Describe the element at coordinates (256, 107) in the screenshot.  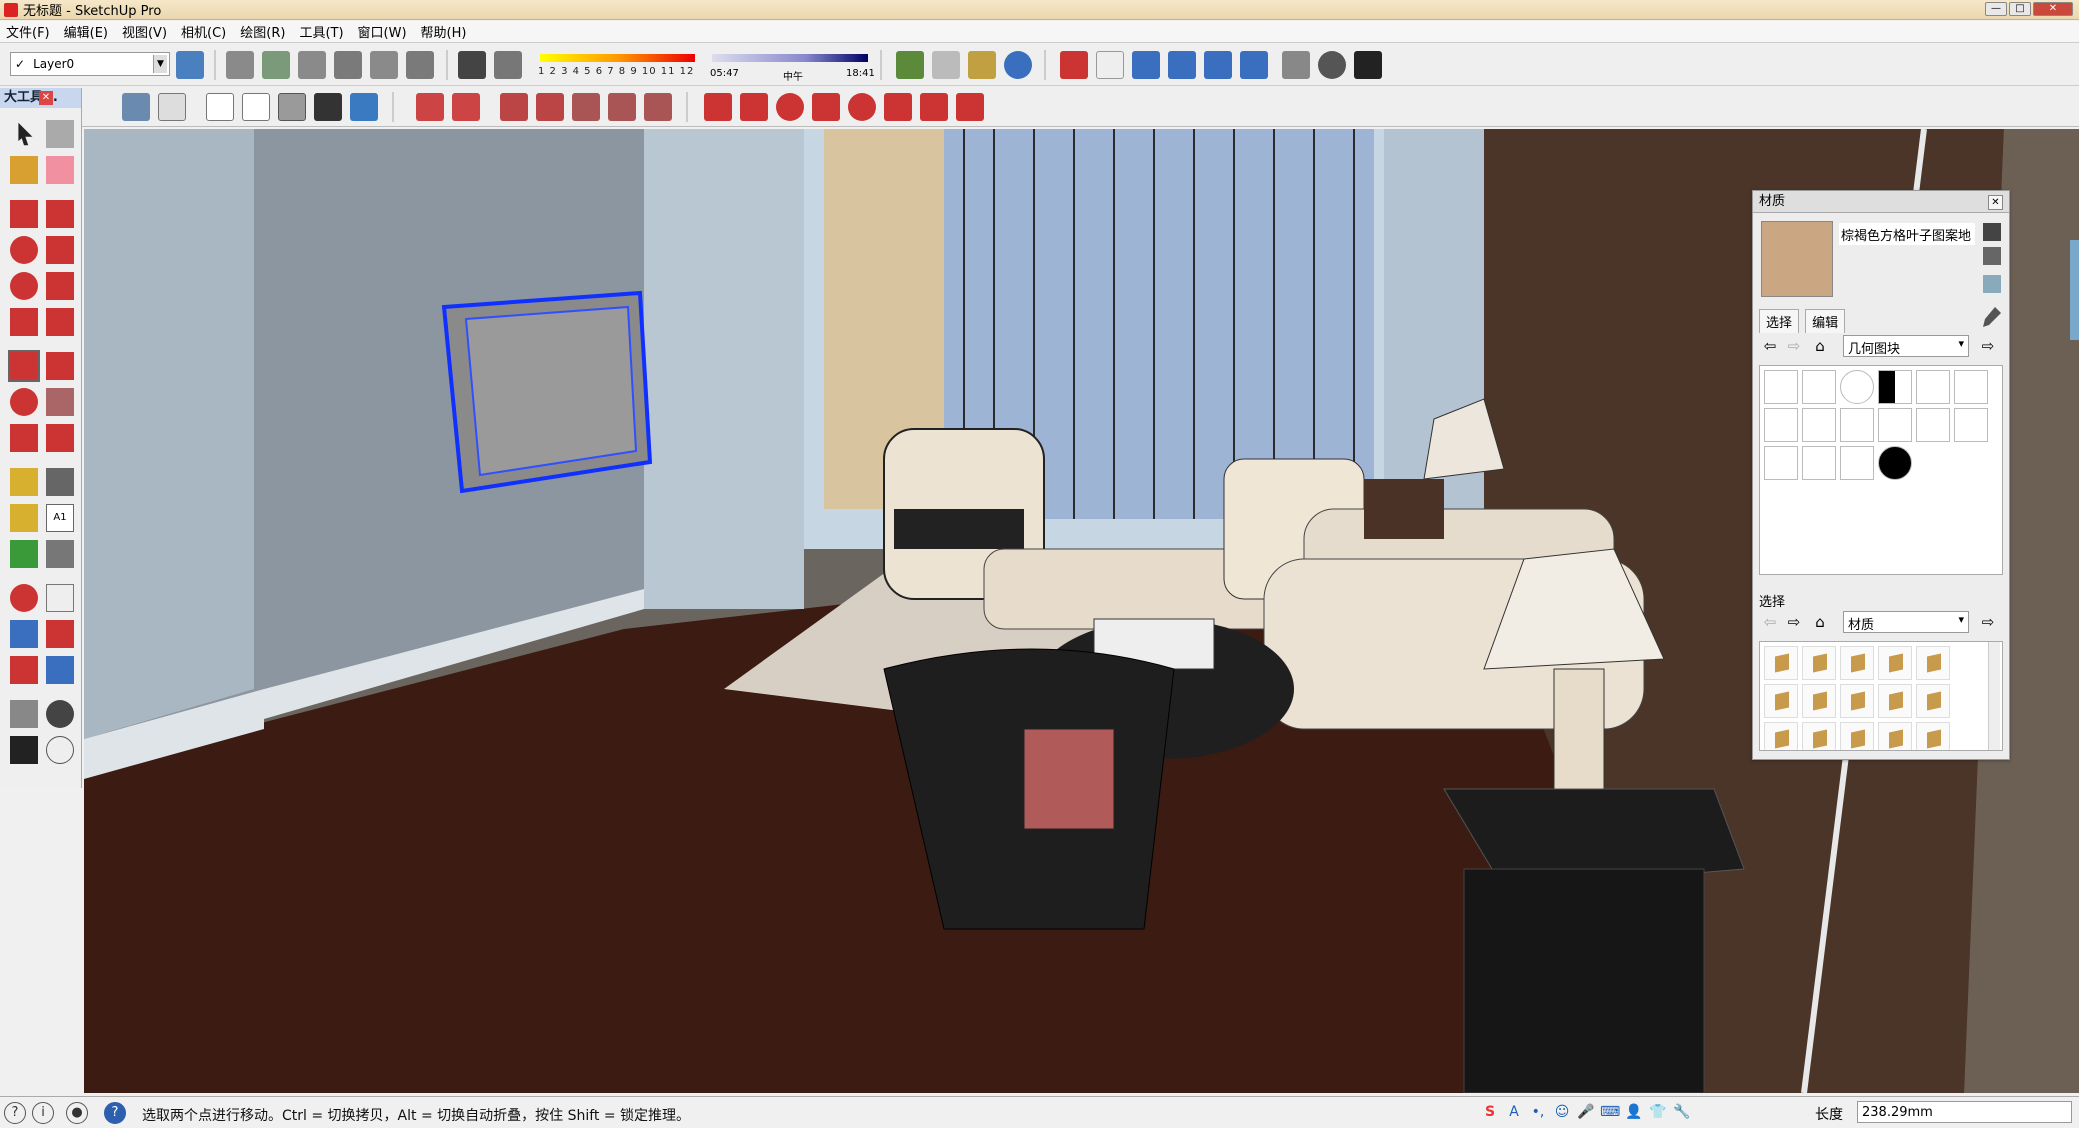
I see `hidden-line-icon` at that location.